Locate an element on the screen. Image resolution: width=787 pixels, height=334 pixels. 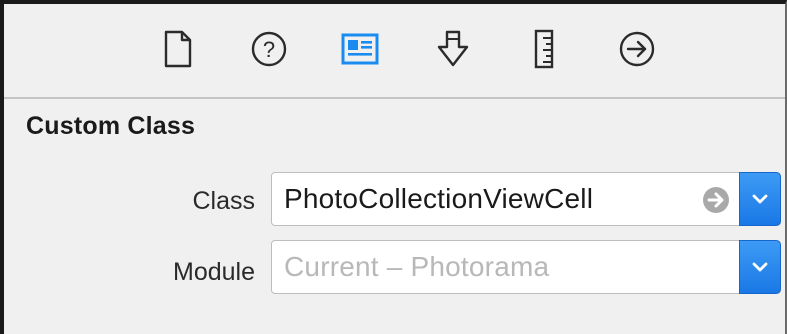
module-dropdown-button is located at coordinates (760, 267).